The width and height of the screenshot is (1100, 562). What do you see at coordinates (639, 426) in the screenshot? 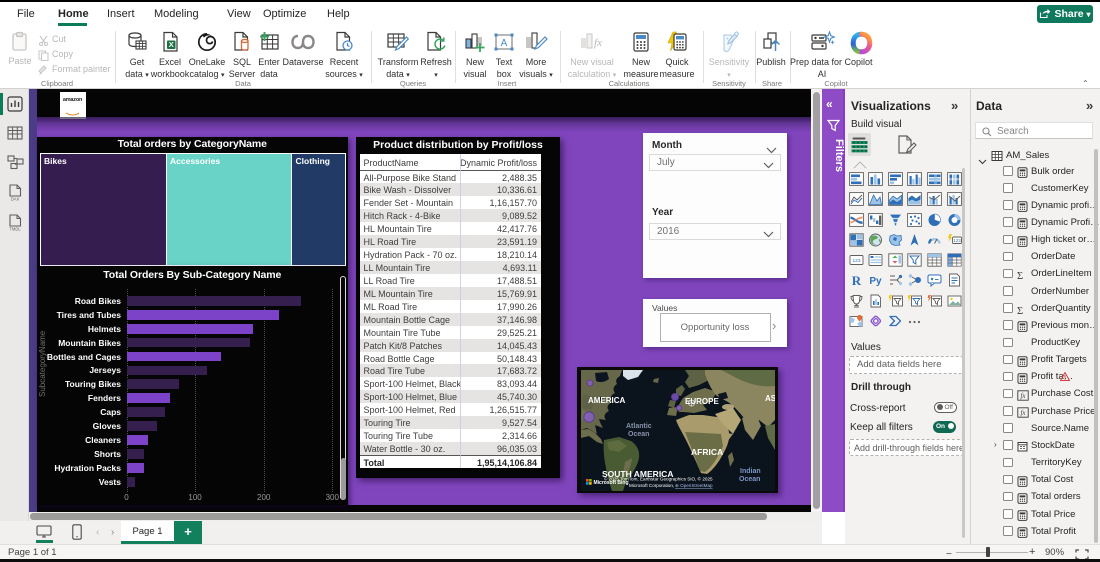
I see `svg-text: Atlantic` at bounding box center [639, 426].